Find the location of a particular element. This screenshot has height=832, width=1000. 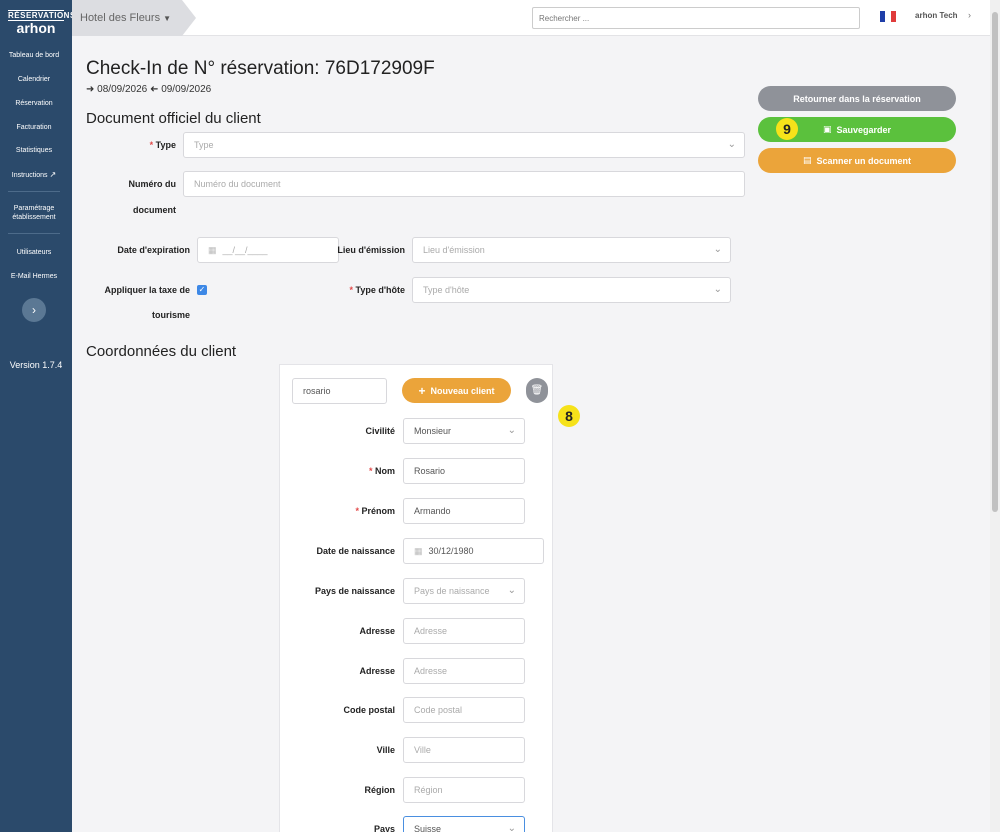

save-icon: ▣ is located at coordinates (827, 129).